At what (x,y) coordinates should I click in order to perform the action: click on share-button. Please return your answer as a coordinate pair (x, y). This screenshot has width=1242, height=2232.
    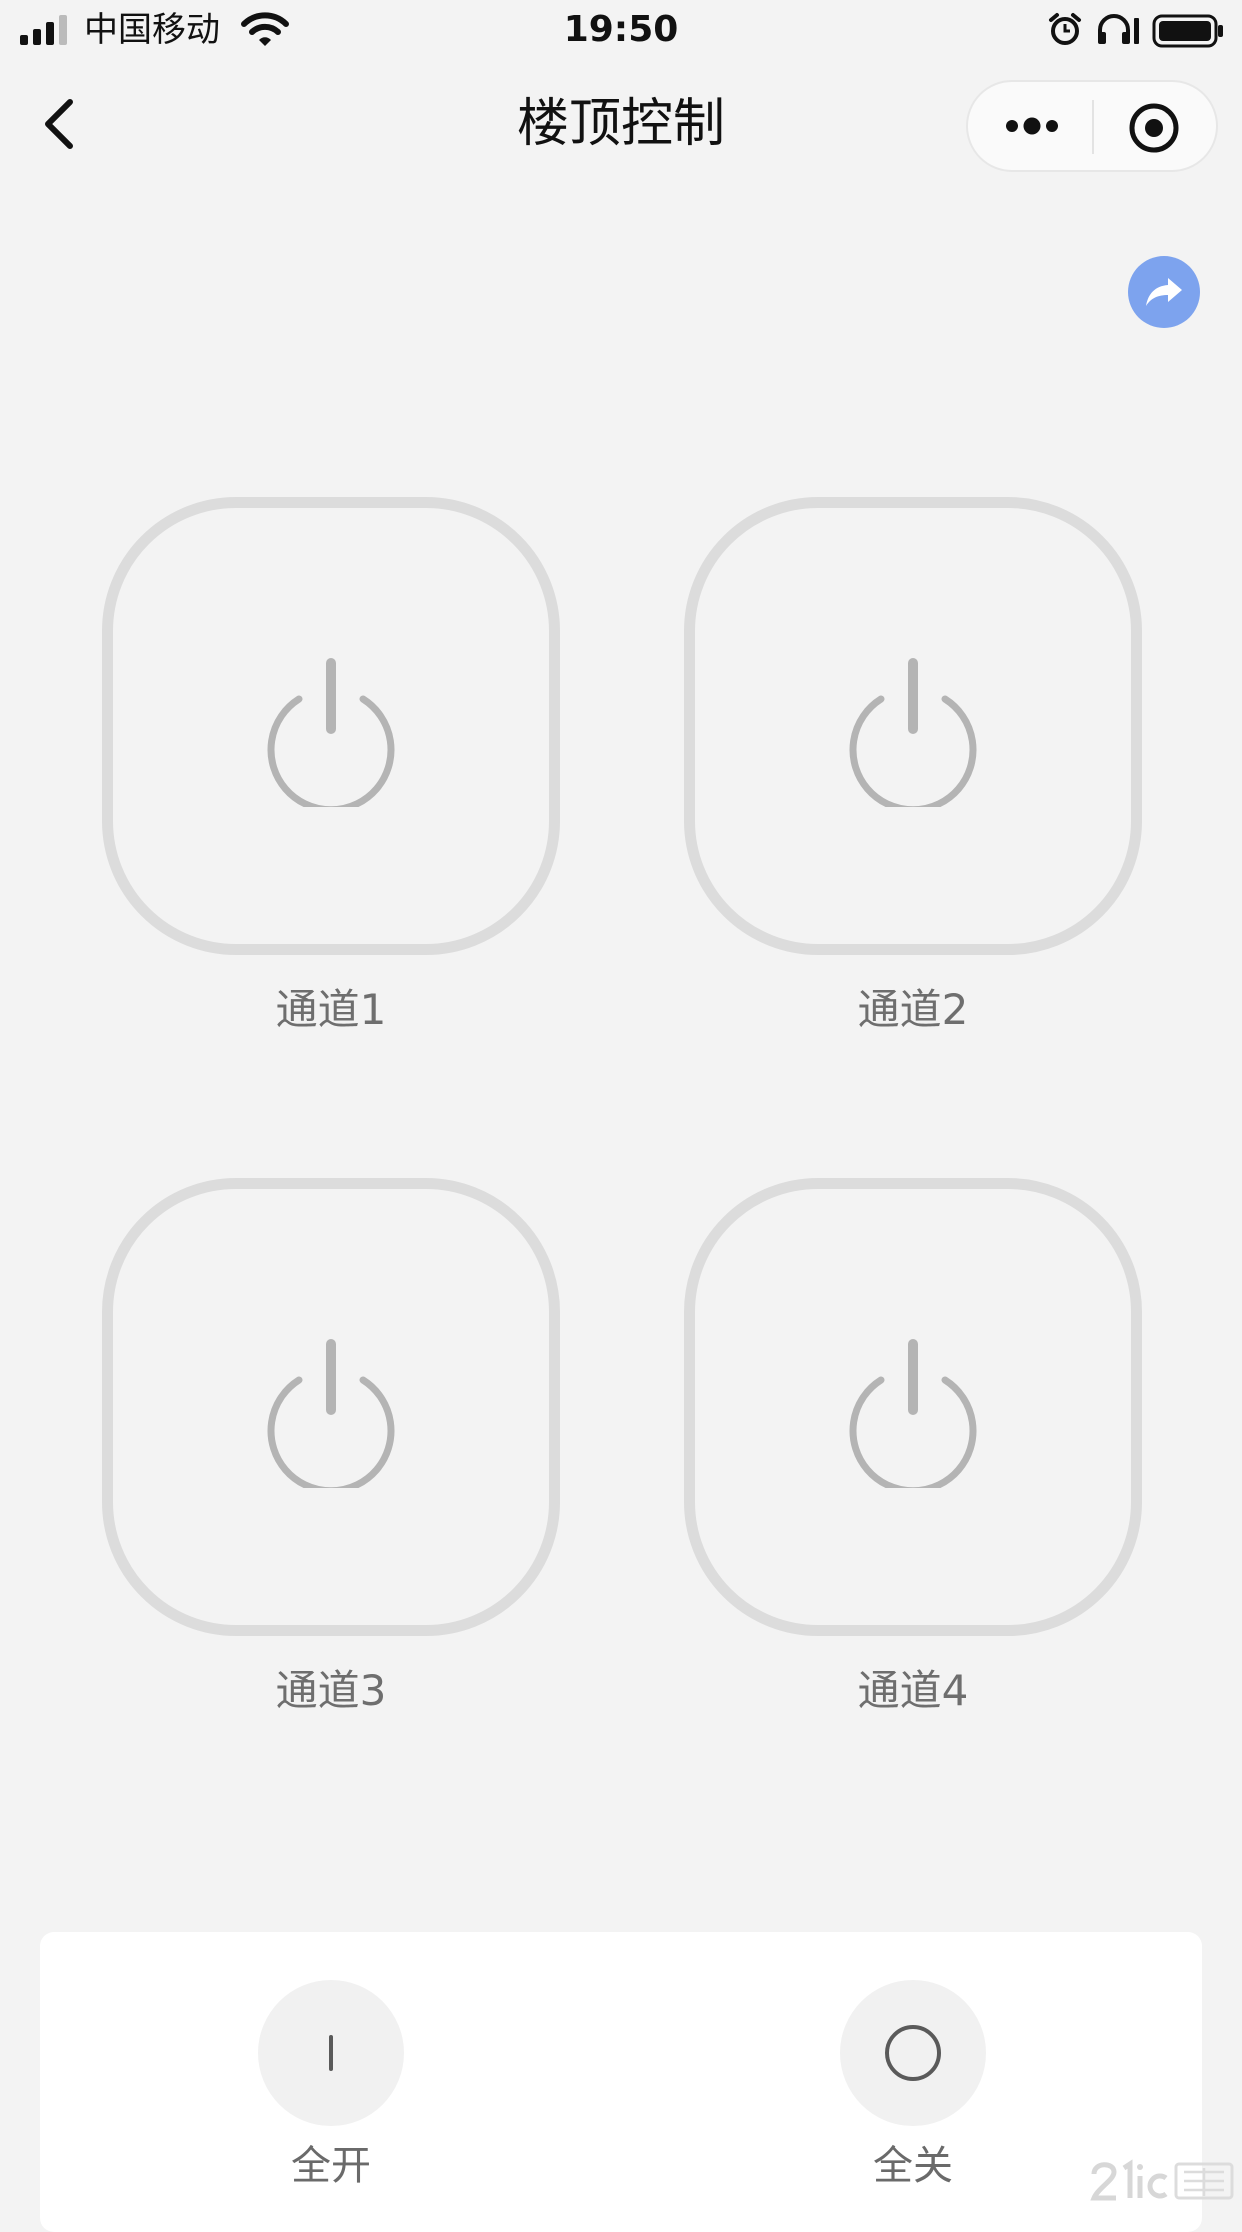
    Looking at the image, I should click on (1164, 292).